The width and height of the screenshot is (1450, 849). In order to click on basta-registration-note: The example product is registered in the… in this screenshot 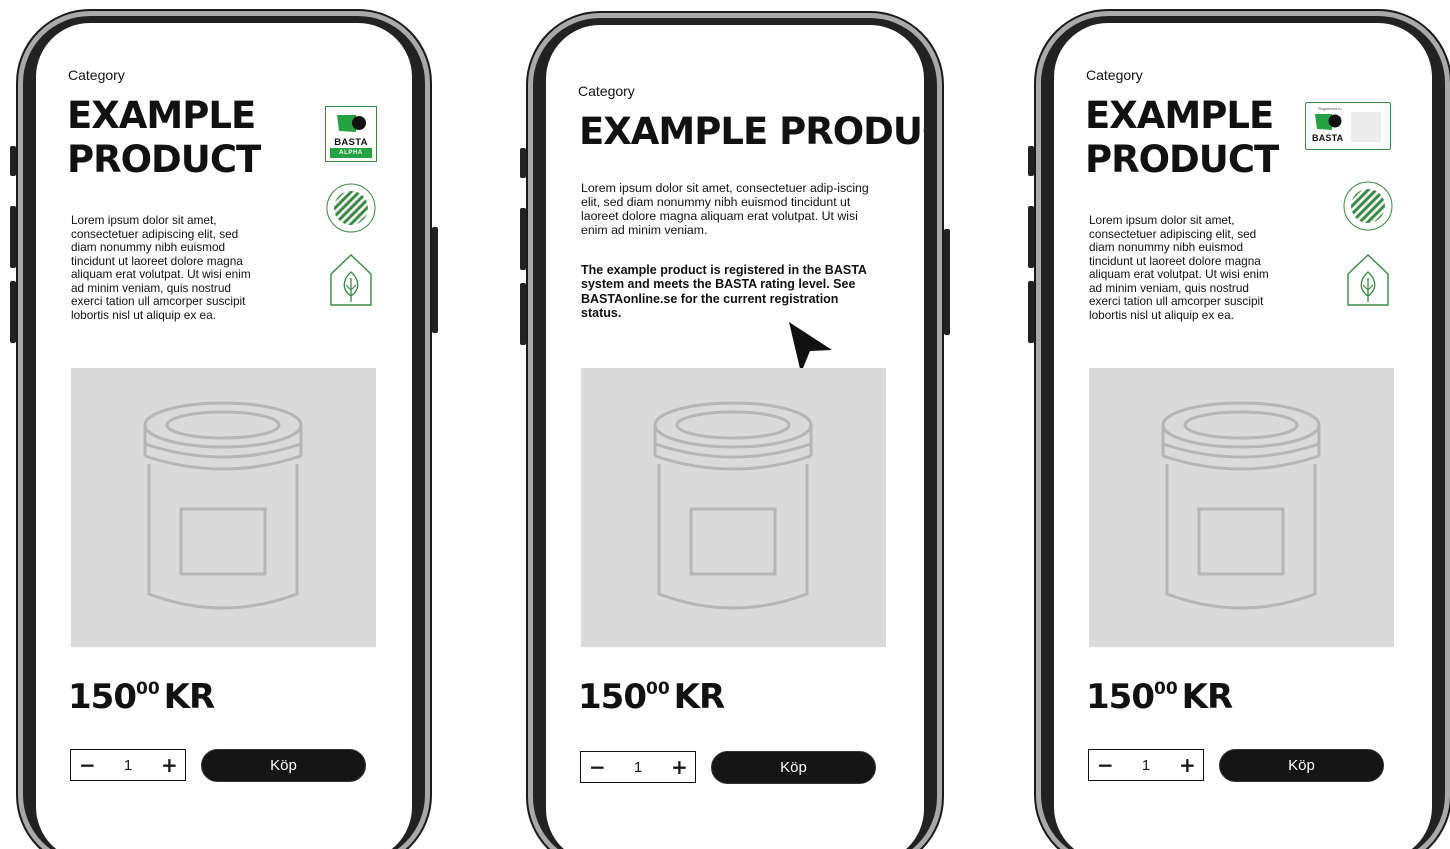, I will do `click(724, 292)`.